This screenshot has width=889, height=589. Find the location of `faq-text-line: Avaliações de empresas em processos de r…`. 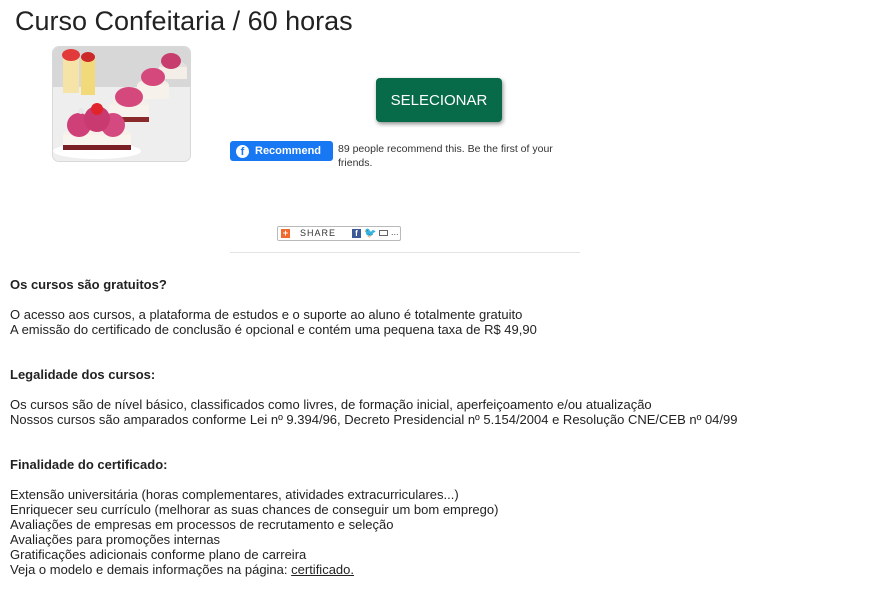

faq-text-line: Avaliações de empresas em processos de r… is located at coordinates (202, 524).